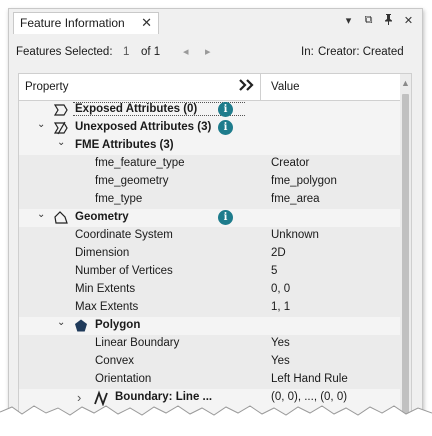 Image resolution: width=432 pixels, height=436 pixels. I want to click on table-row: fme_type fme_area, so click(209, 200).